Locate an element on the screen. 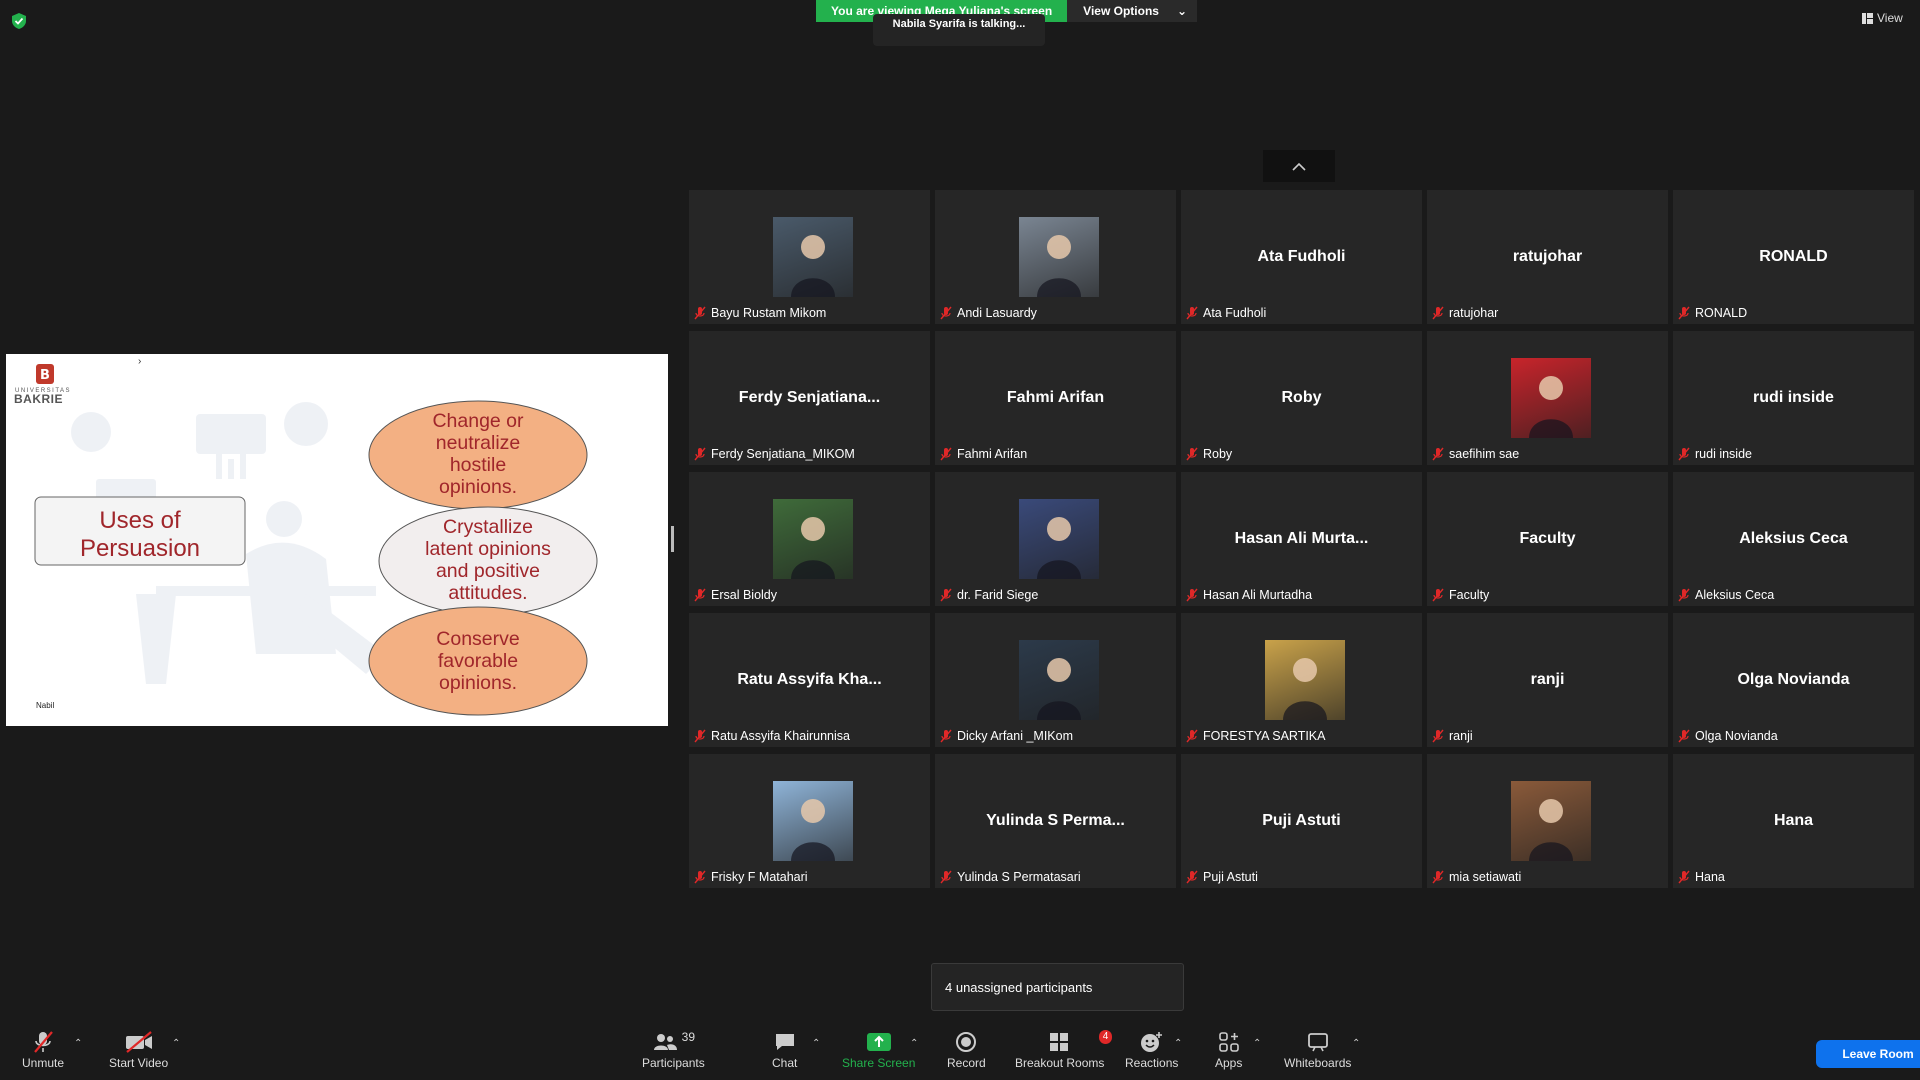  collapse-gallery-button is located at coordinates (1299, 166).